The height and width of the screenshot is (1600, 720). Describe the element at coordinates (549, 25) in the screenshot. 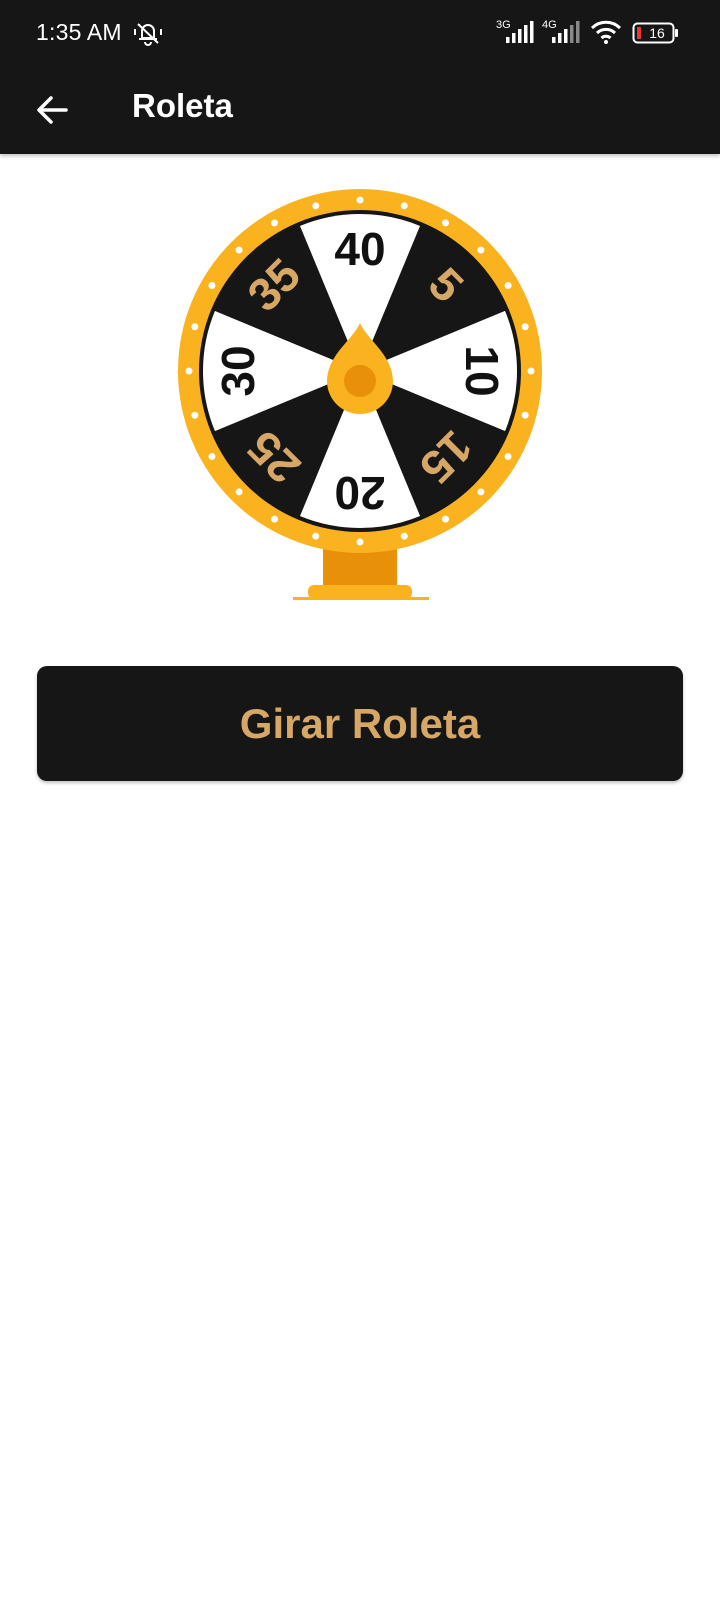

I see `network-2-label: 4G` at that location.